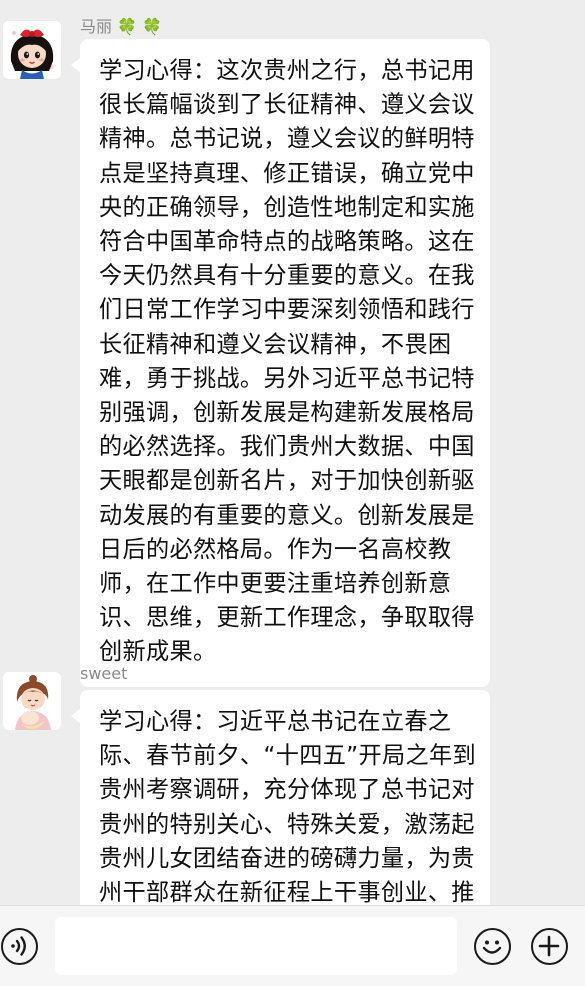  What do you see at coordinates (104, 673) in the screenshot?
I see `sender-name: sweet` at bounding box center [104, 673].